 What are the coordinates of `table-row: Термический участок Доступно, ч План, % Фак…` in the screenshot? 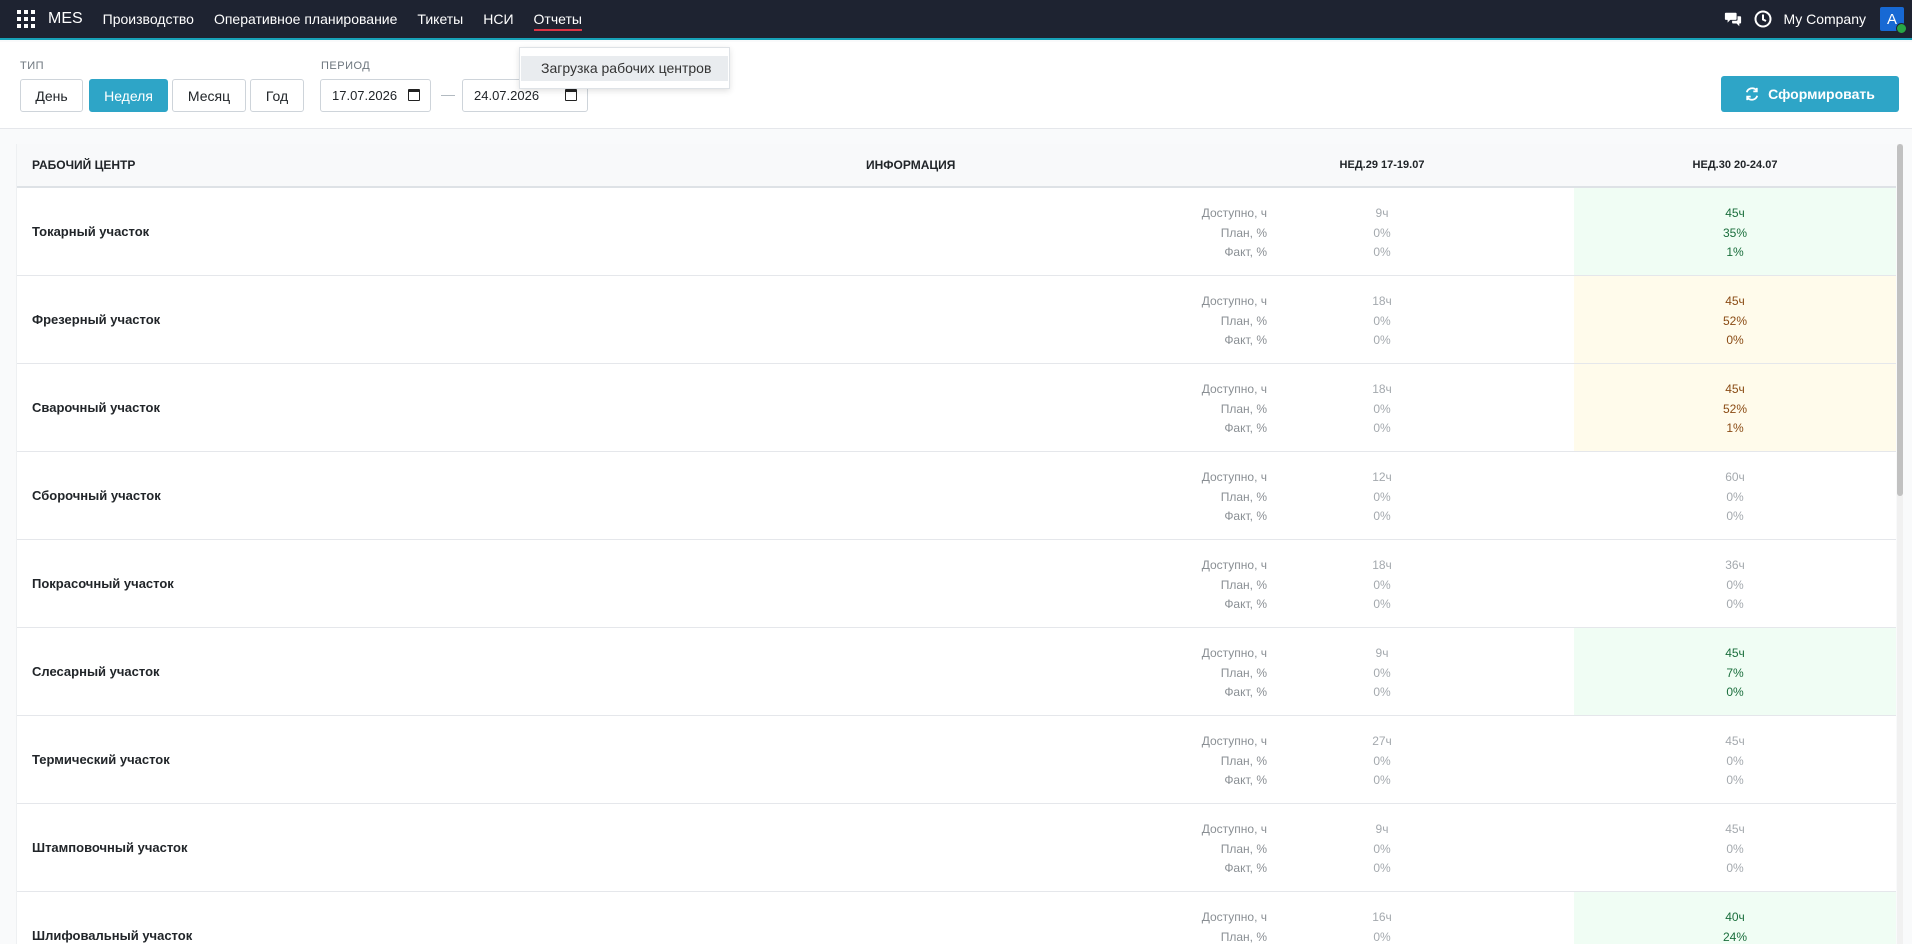 It's located at (956, 760).